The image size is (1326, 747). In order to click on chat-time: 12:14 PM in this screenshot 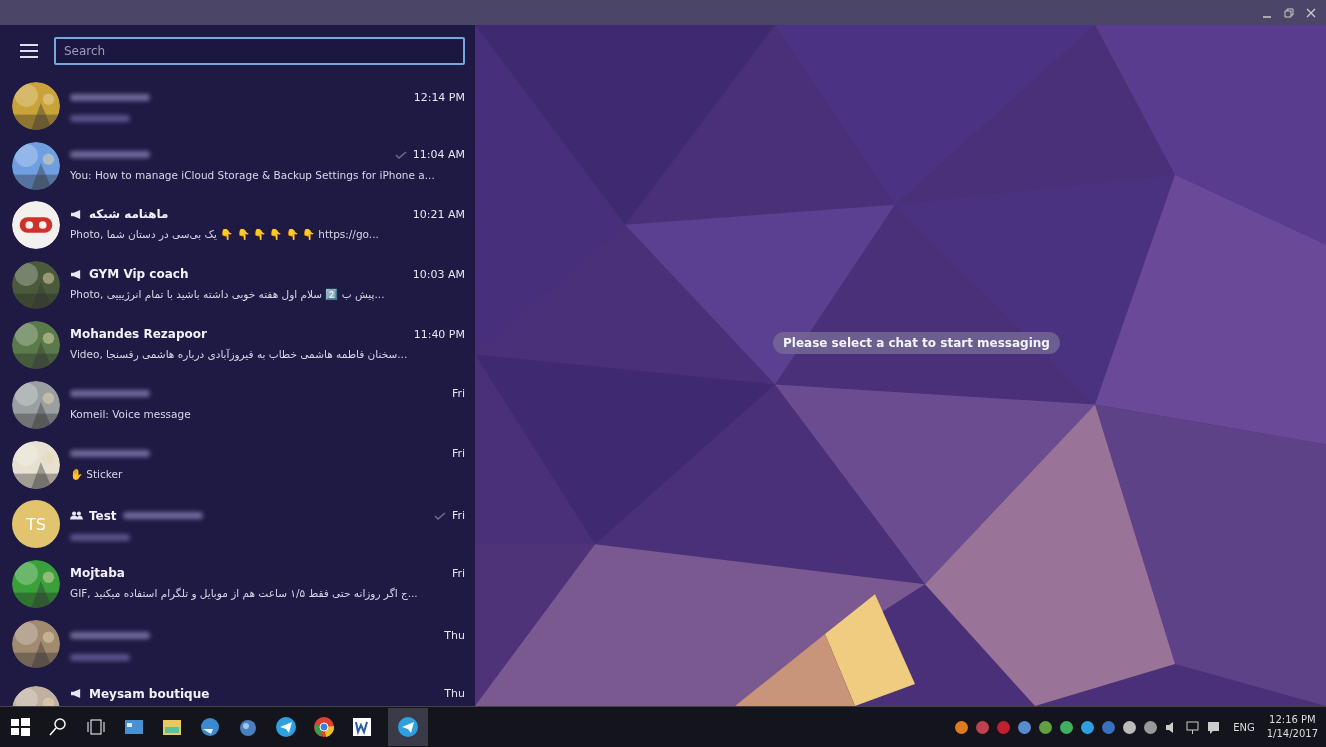, I will do `click(439, 97)`.